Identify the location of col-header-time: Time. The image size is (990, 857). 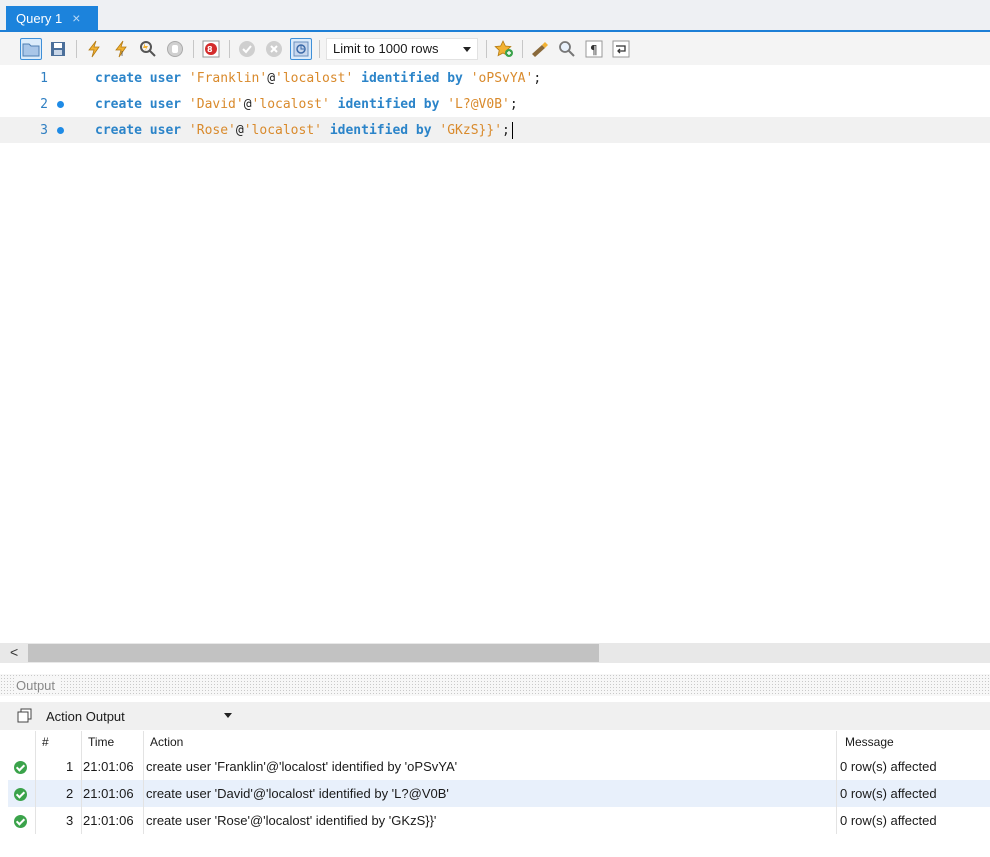
(101, 742).